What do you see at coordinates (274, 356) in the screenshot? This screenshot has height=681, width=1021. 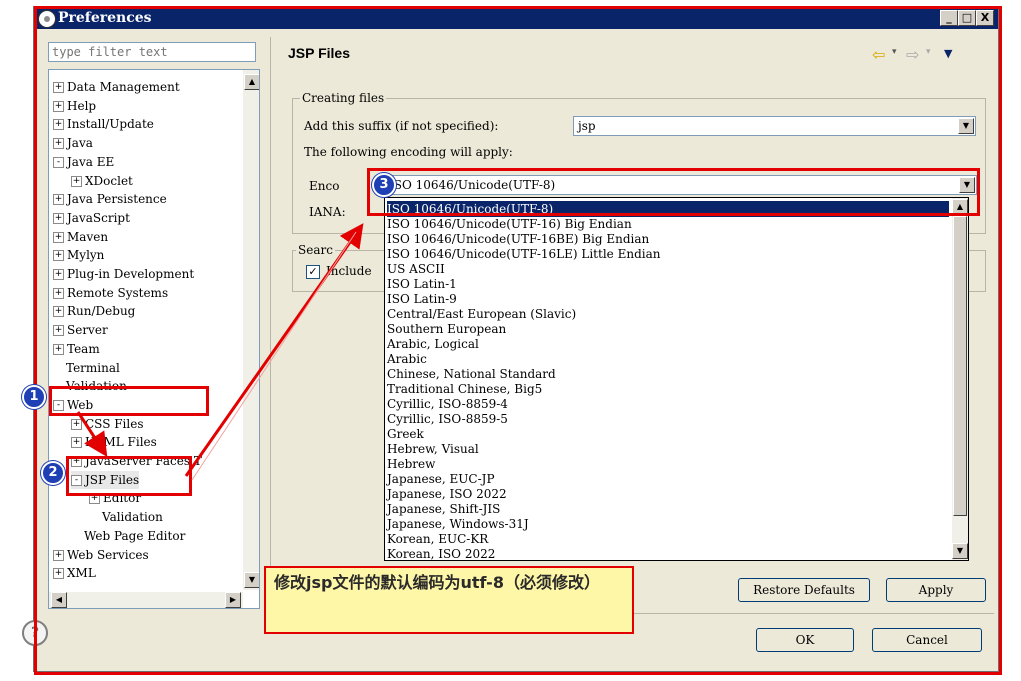 I see `arrow-shadow` at bounding box center [274, 356].